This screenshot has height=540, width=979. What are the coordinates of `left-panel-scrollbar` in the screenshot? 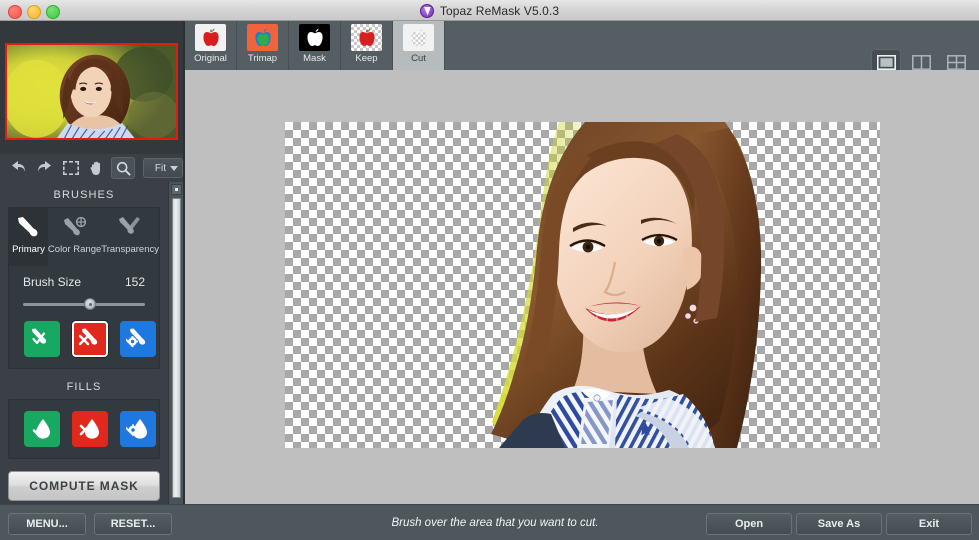 It's located at (175, 353).